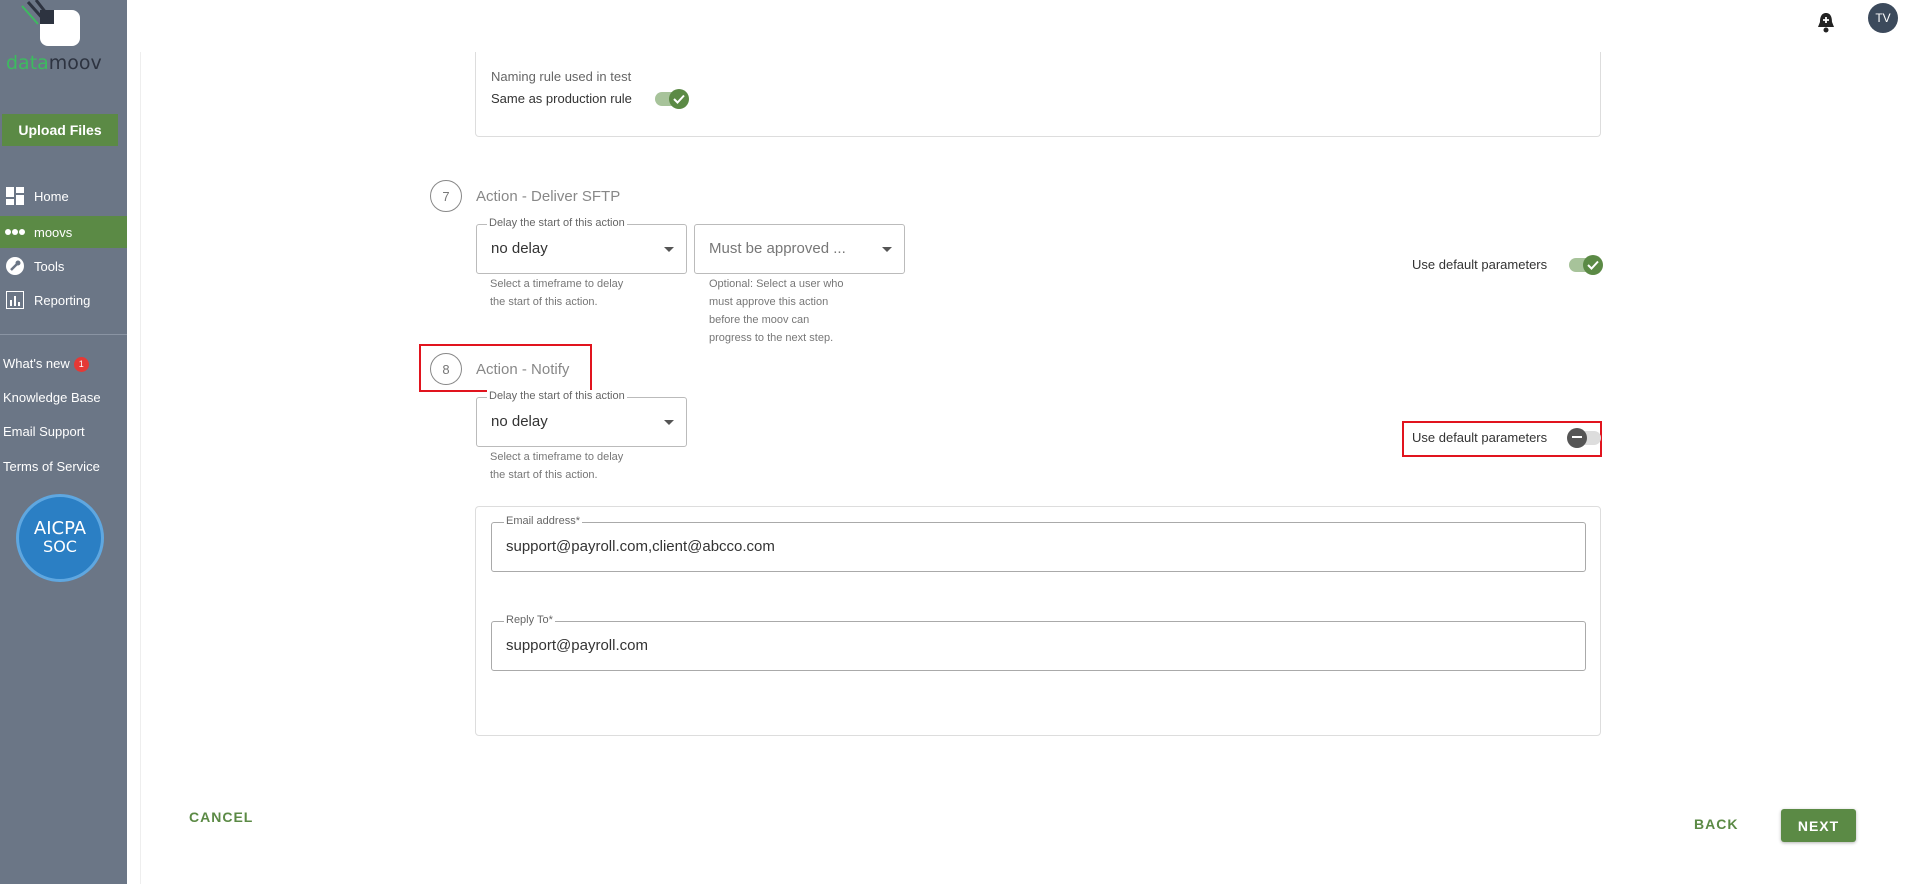 The image size is (1906, 884). I want to click on notification-count-badge: 1, so click(81, 364).